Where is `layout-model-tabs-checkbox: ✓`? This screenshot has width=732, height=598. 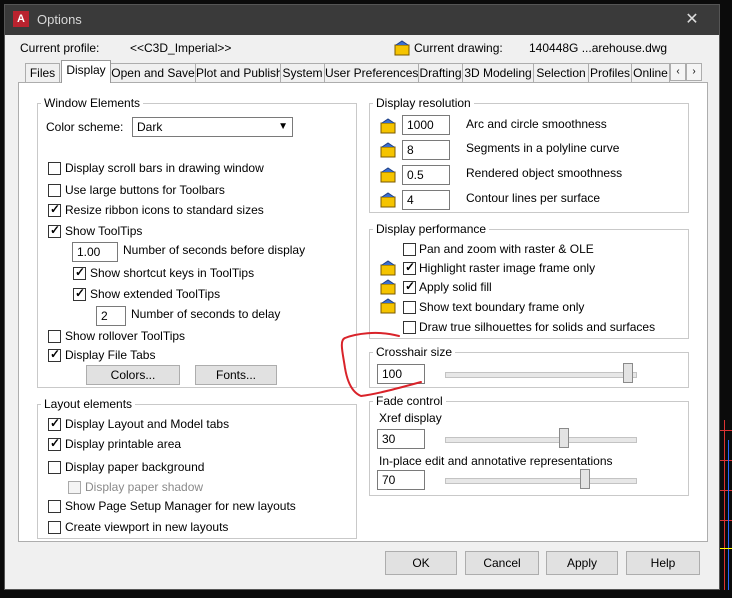 layout-model-tabs-checkbox: ✓ is located at coordinates (54, 423).